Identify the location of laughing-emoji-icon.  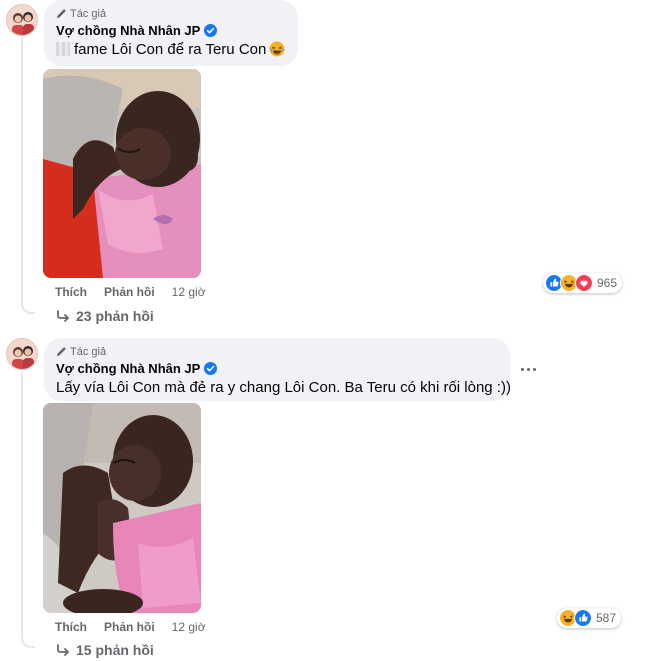
(277, 49).